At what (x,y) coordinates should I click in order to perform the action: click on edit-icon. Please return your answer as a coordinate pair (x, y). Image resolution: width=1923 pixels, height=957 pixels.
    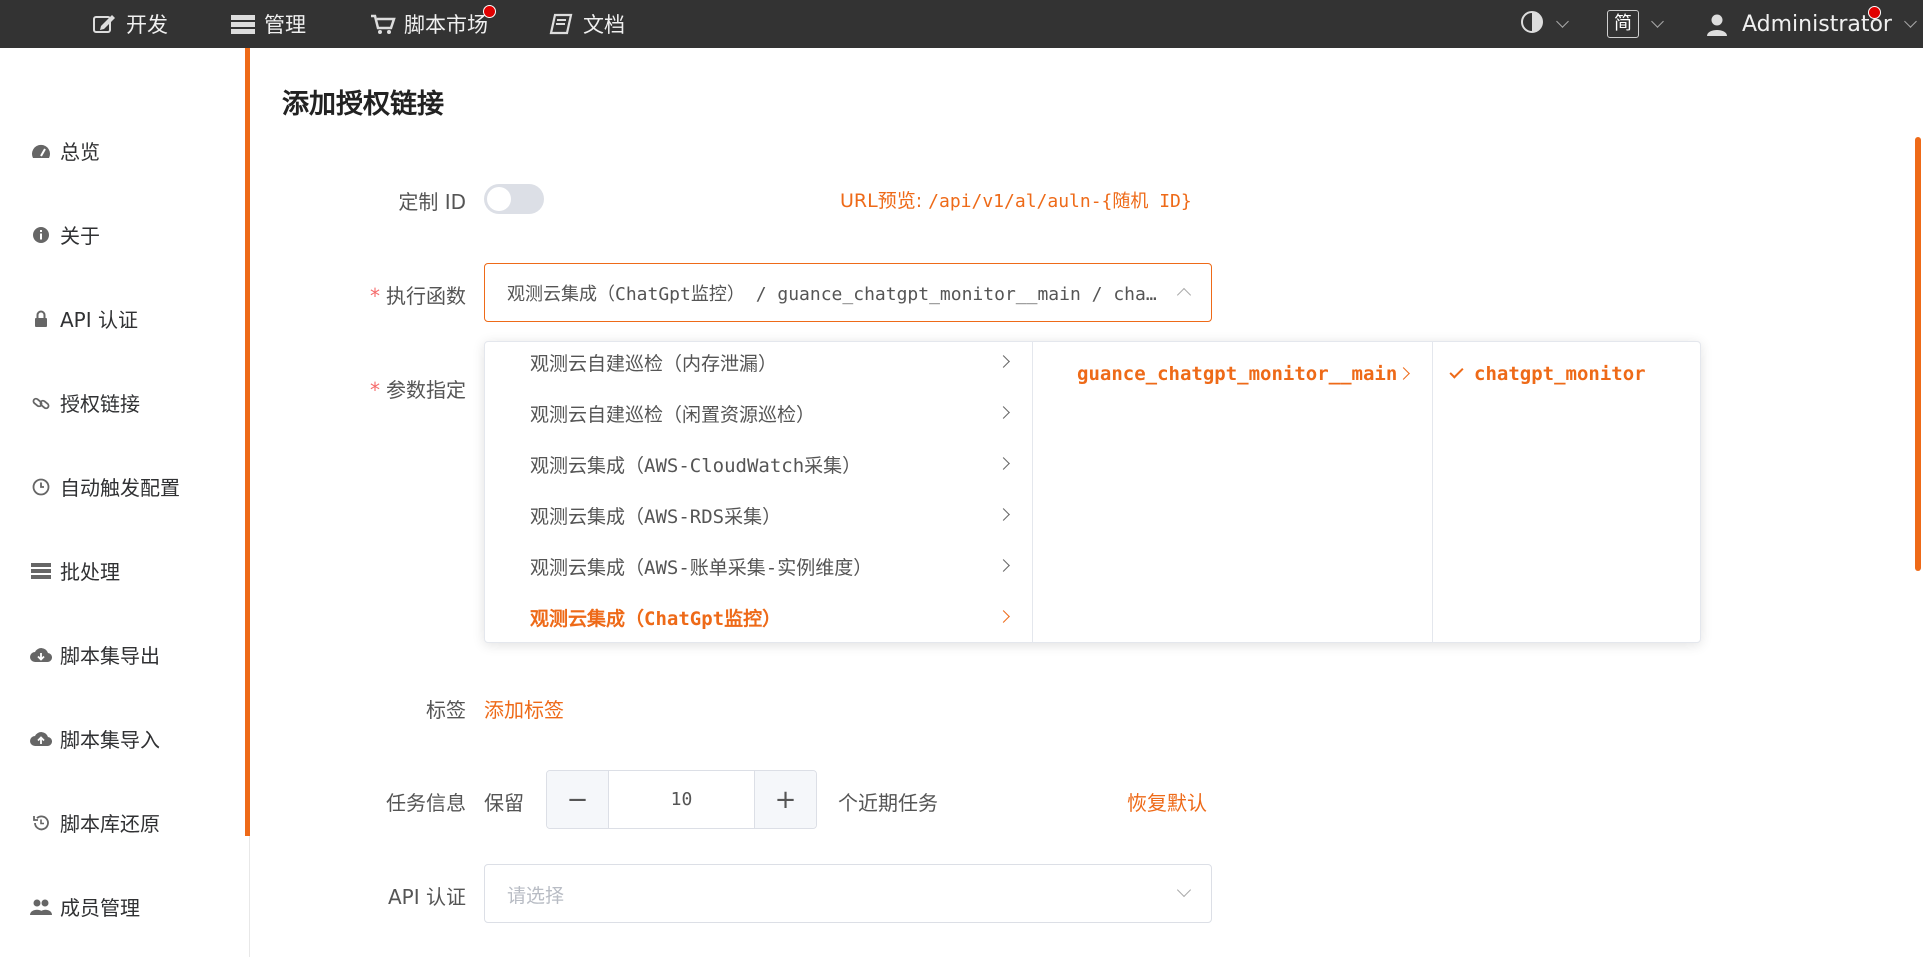
    Looking at the image, I should click on (105, 24).